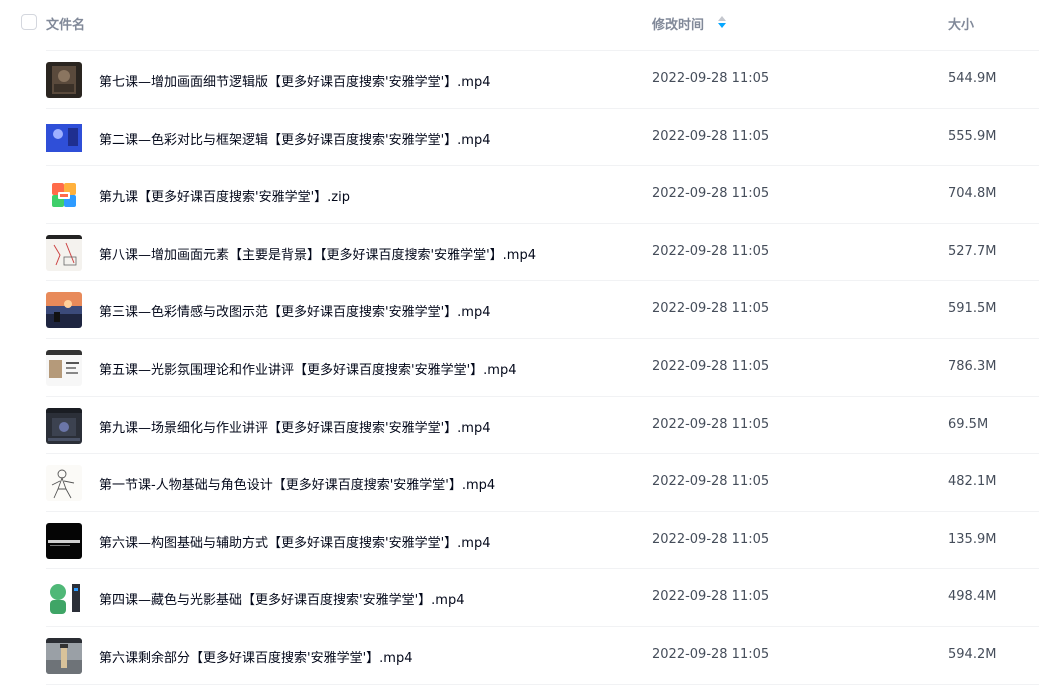 The image size is (1039, 689). What do you see at coordinates (65, 23) in the screenshot?
I see `column-header-name: 文件名` at bounding box center [65, 23].